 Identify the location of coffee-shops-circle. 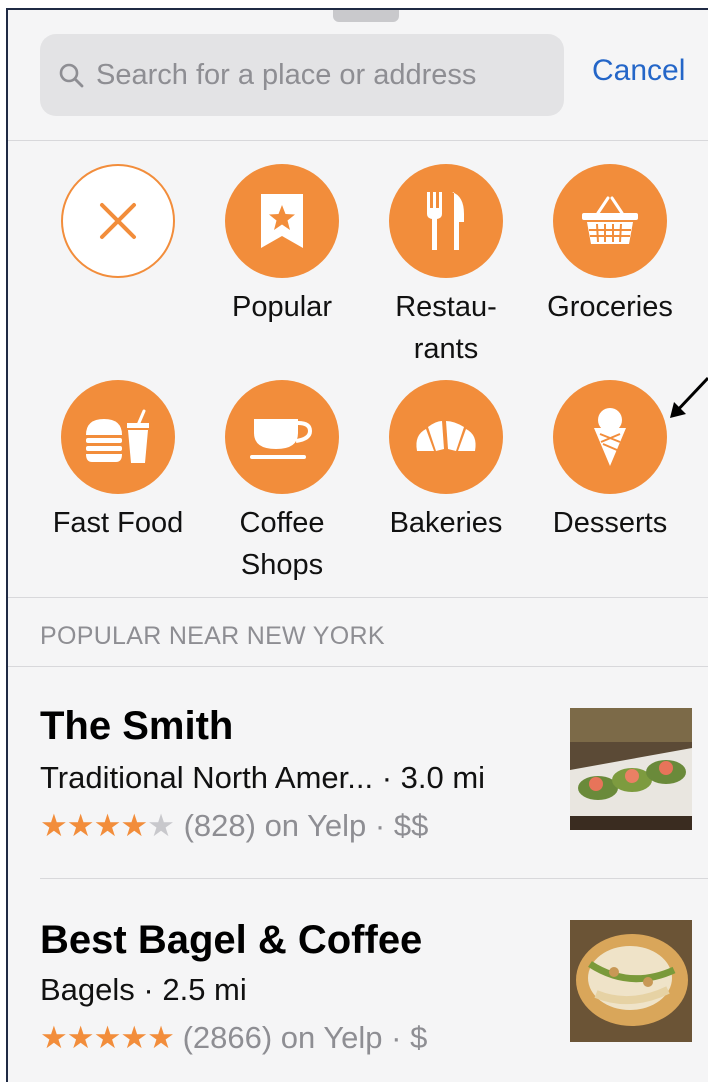
(282, 437).